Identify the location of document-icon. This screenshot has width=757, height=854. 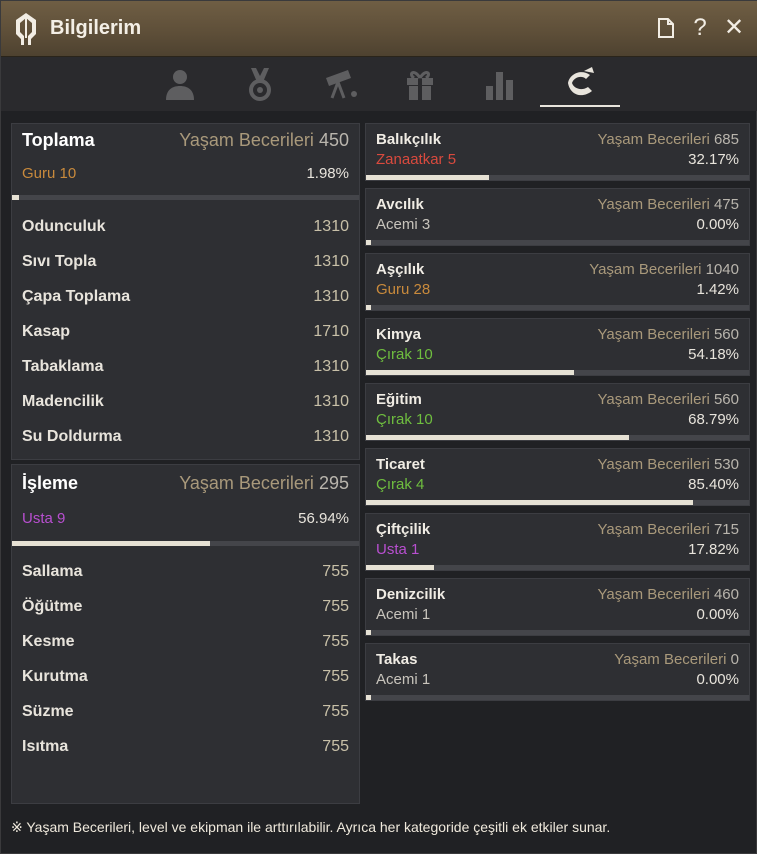
(666, 28).